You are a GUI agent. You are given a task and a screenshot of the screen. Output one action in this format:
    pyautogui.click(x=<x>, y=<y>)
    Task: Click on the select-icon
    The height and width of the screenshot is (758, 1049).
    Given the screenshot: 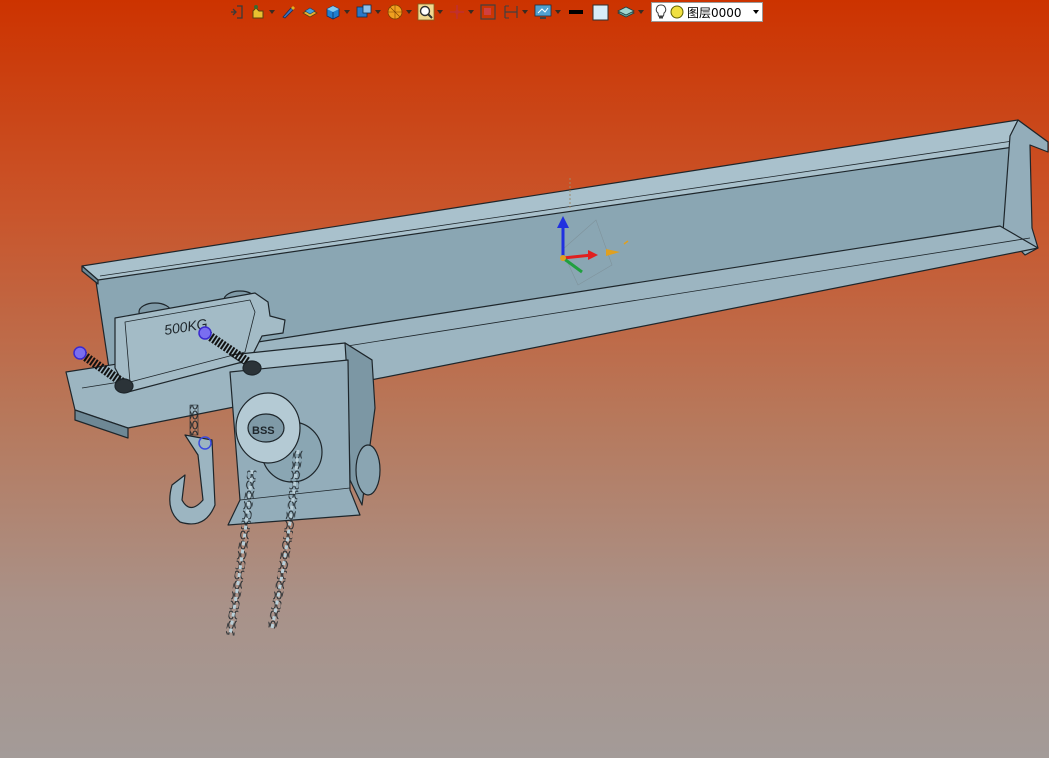 What is the action you would take?
    pyautogui.click(x=237, y=12)
    